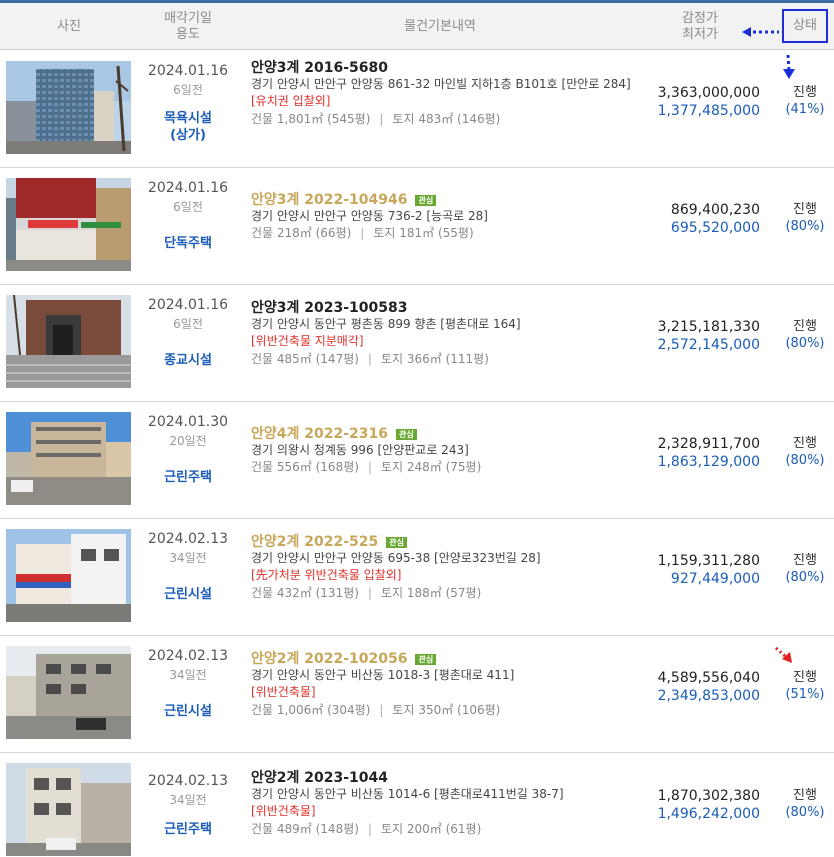 This screenshot has width=834, height=857. Describe the element at coordinates (700, 102) in the screenshot. I see `price-cell: 3,363,000,000 1,377,485,000` at that location.